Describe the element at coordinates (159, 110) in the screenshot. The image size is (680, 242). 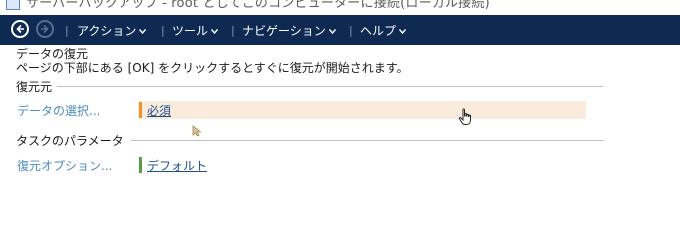
I see `select-data-value-link: 必須` at that location.